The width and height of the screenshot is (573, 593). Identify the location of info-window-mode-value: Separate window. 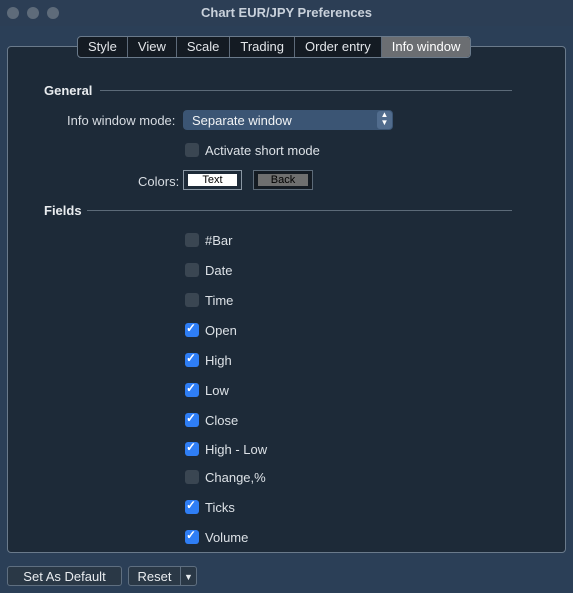
(242, 120).